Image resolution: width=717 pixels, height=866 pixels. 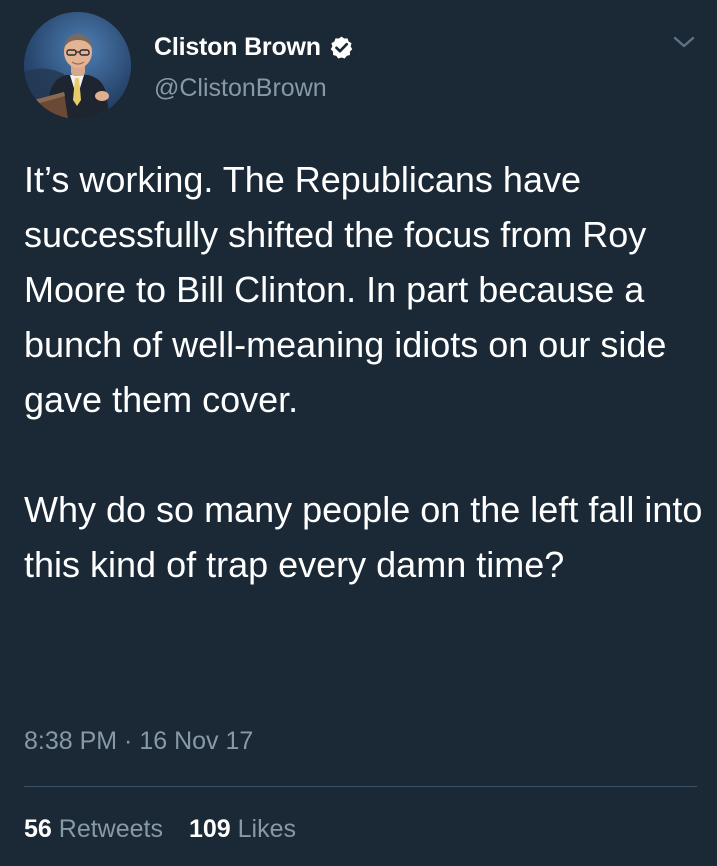 I want to click on user-handle: @ClistonBrown, so click(x=240, y=88).